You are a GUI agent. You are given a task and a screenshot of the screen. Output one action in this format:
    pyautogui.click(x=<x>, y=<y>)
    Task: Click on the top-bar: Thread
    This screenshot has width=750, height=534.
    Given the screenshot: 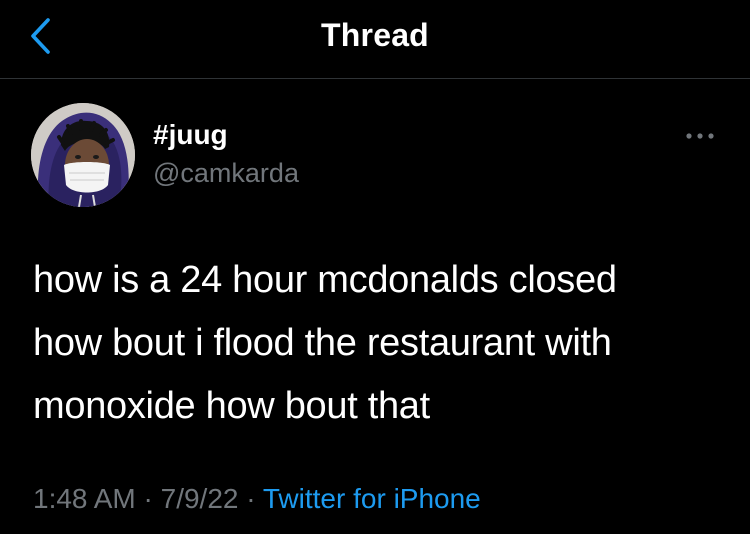 What is the action you would take?
    pyautogui.click(x=375, y=39)
    